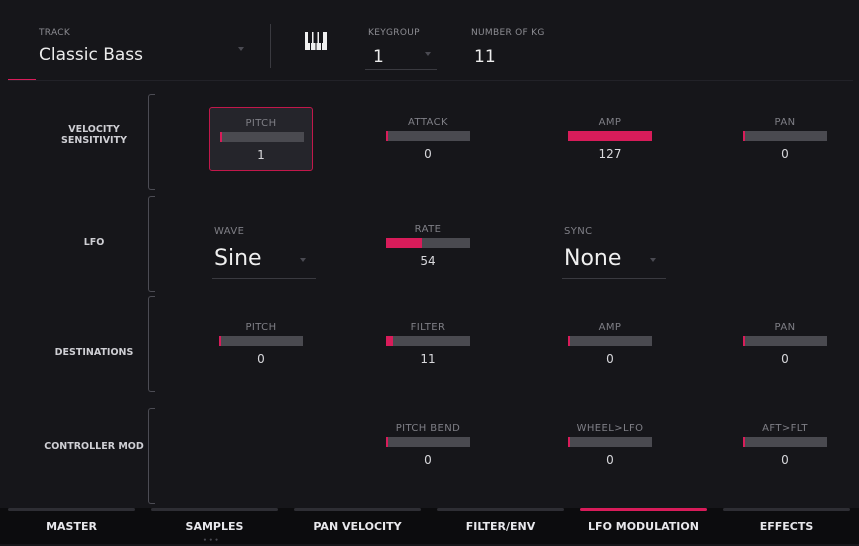  I want to click on tab-label: FILTER/ENV, so click(500, 526).